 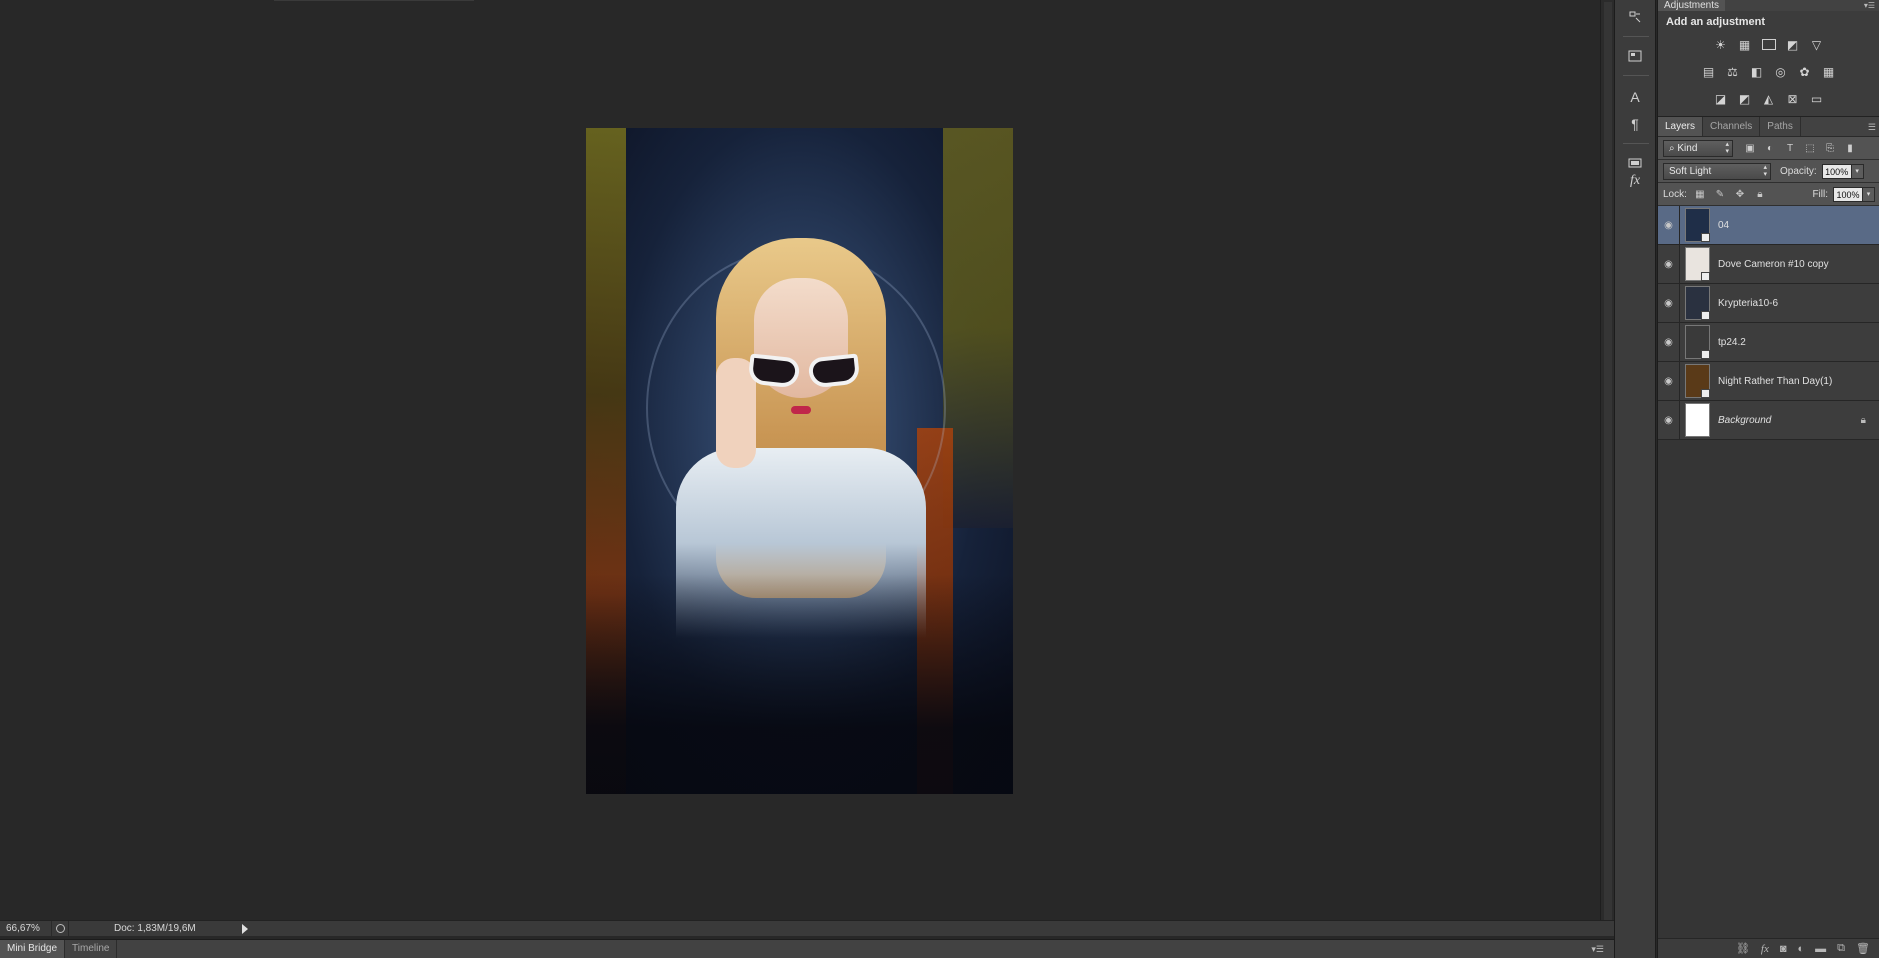 I want to click on filter-shape-icon: ⬚, so click(x=1810, y=148).